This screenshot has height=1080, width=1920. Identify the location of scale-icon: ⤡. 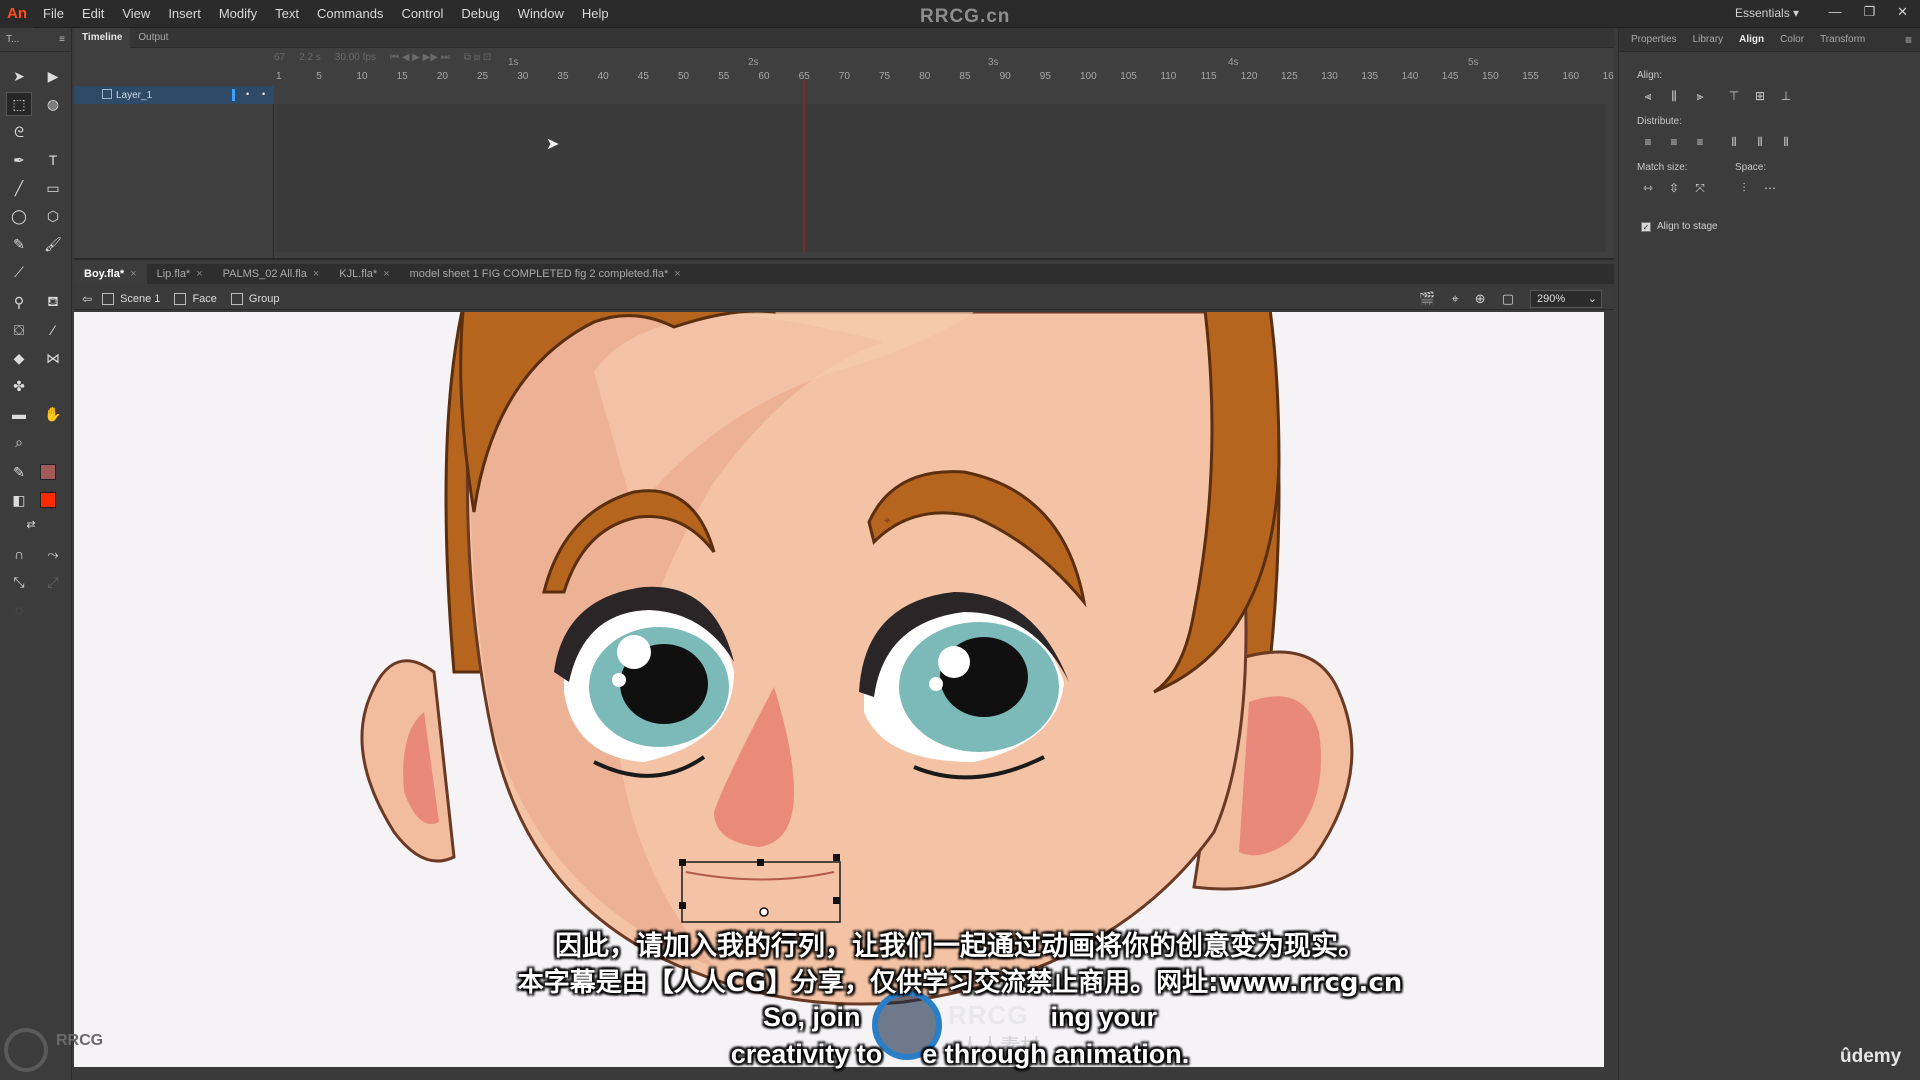
(19, 582).